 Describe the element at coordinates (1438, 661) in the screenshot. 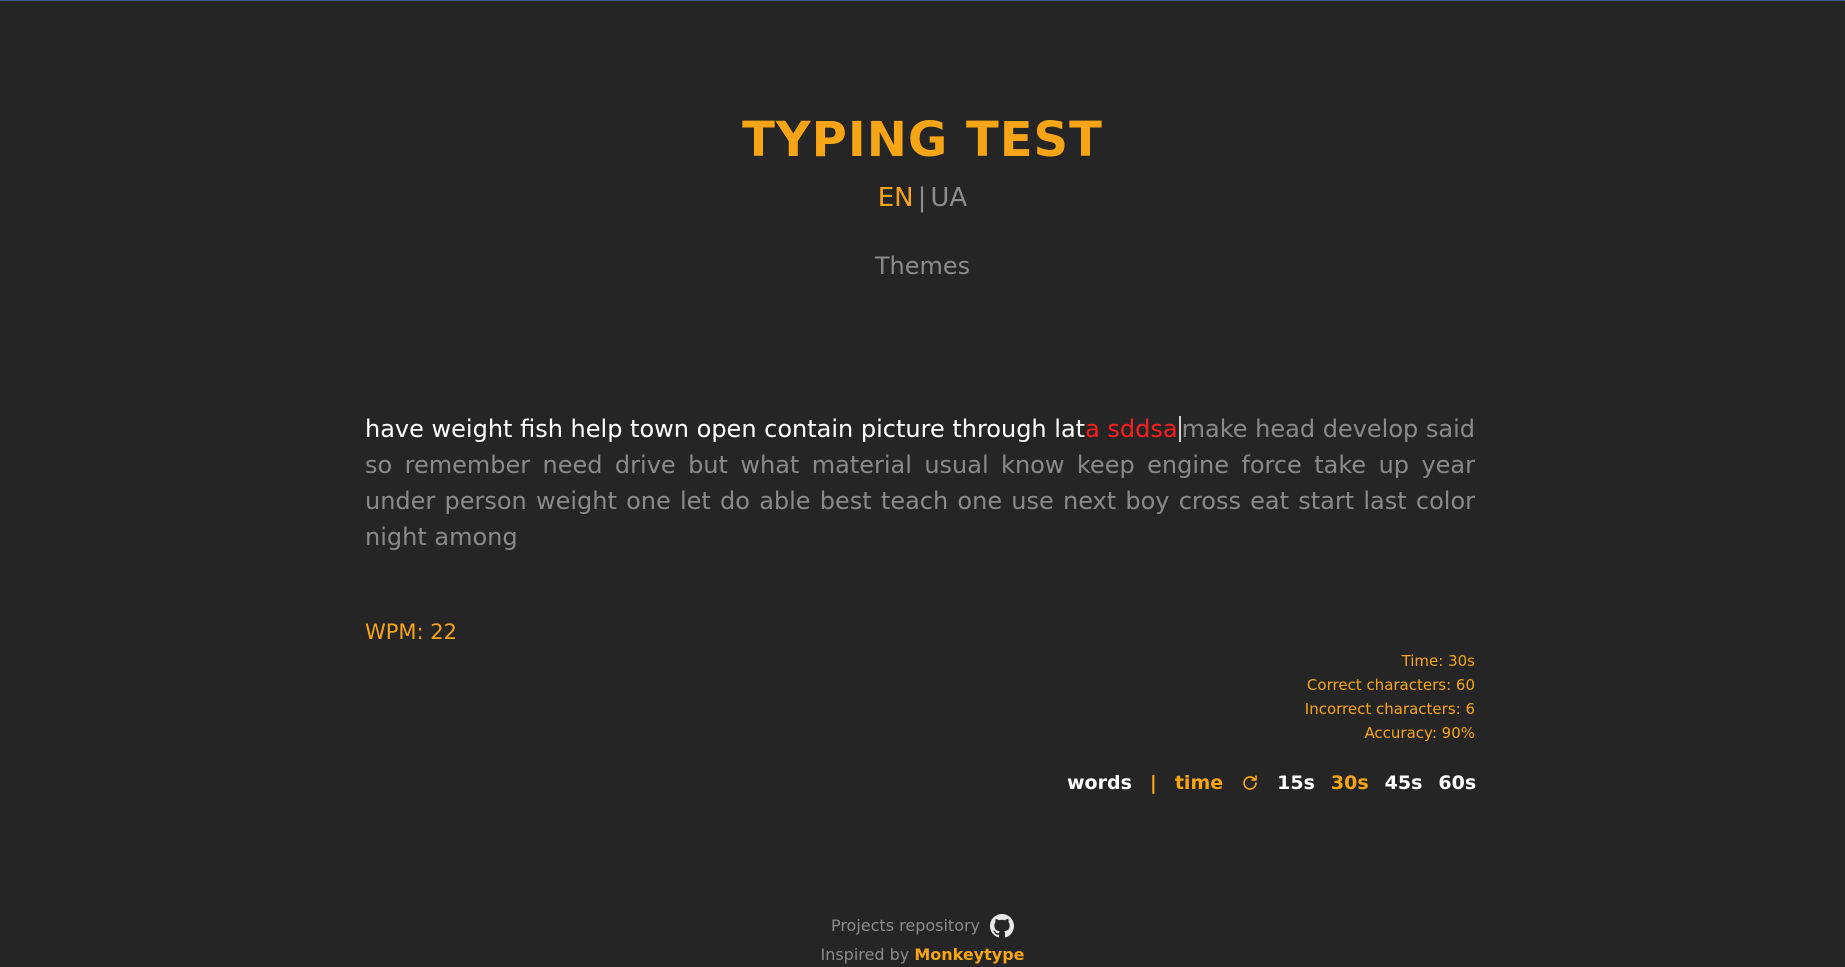

I see `stat-time: Time: 30s` at that location.